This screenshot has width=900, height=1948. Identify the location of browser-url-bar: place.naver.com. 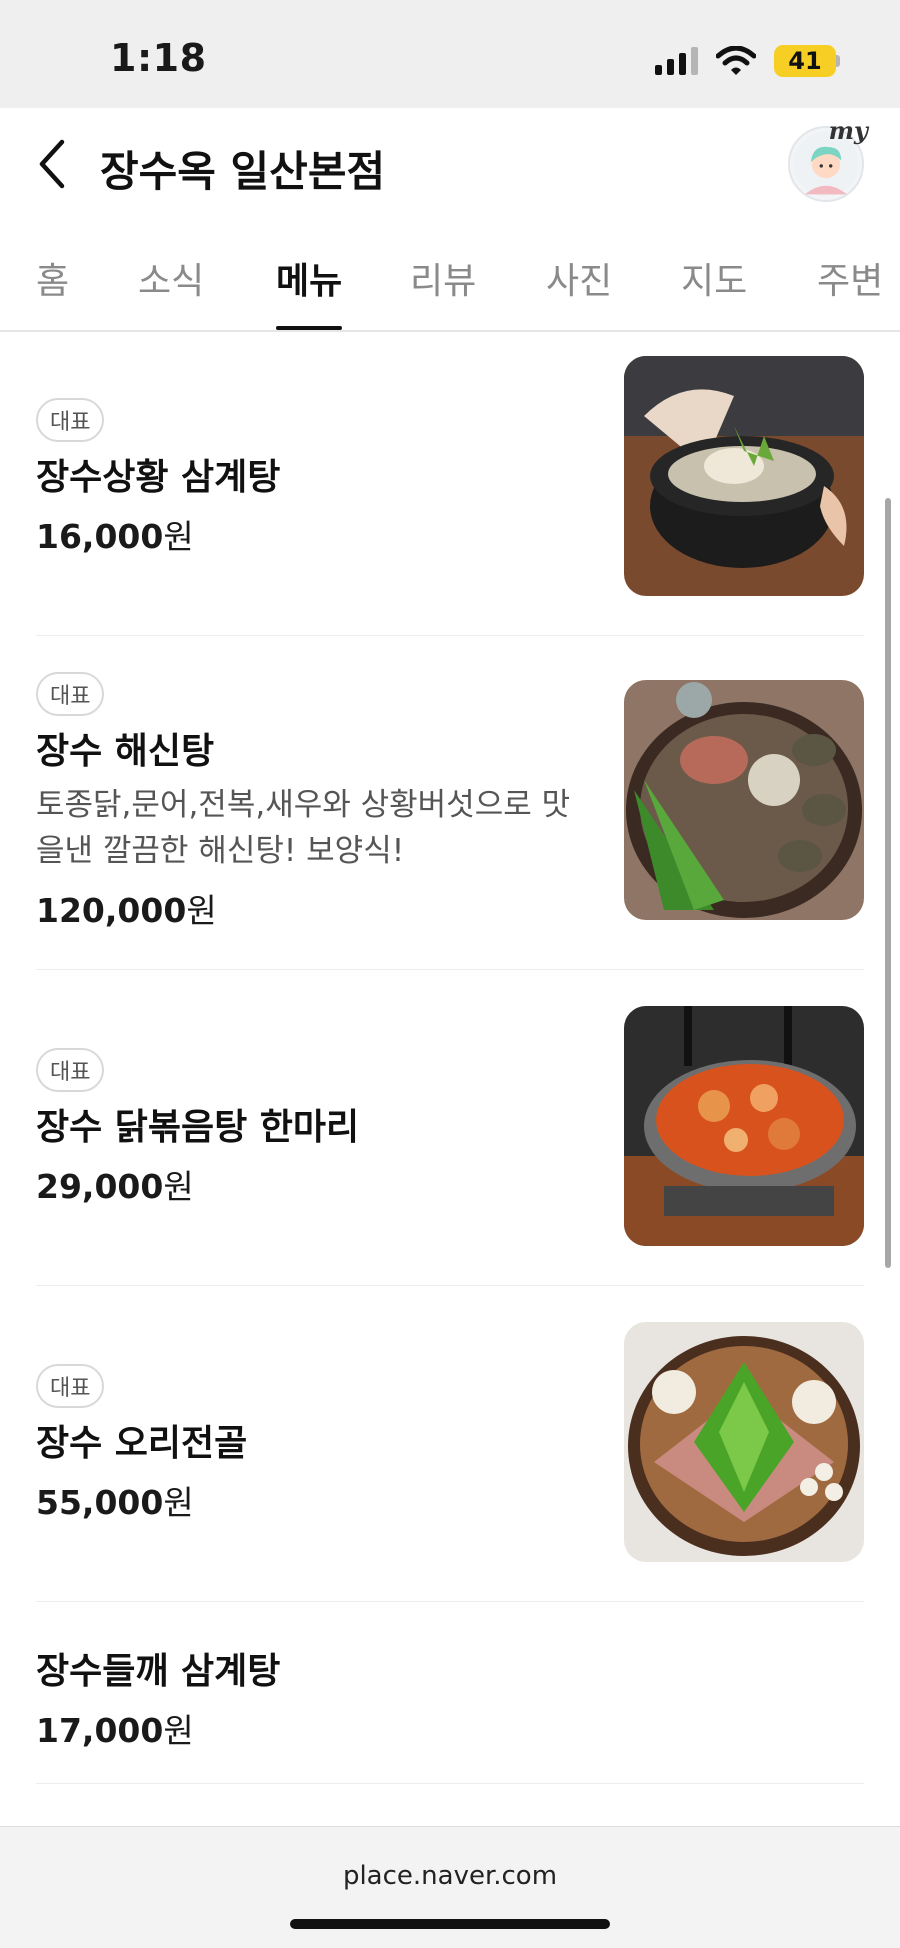
(450, 1887).